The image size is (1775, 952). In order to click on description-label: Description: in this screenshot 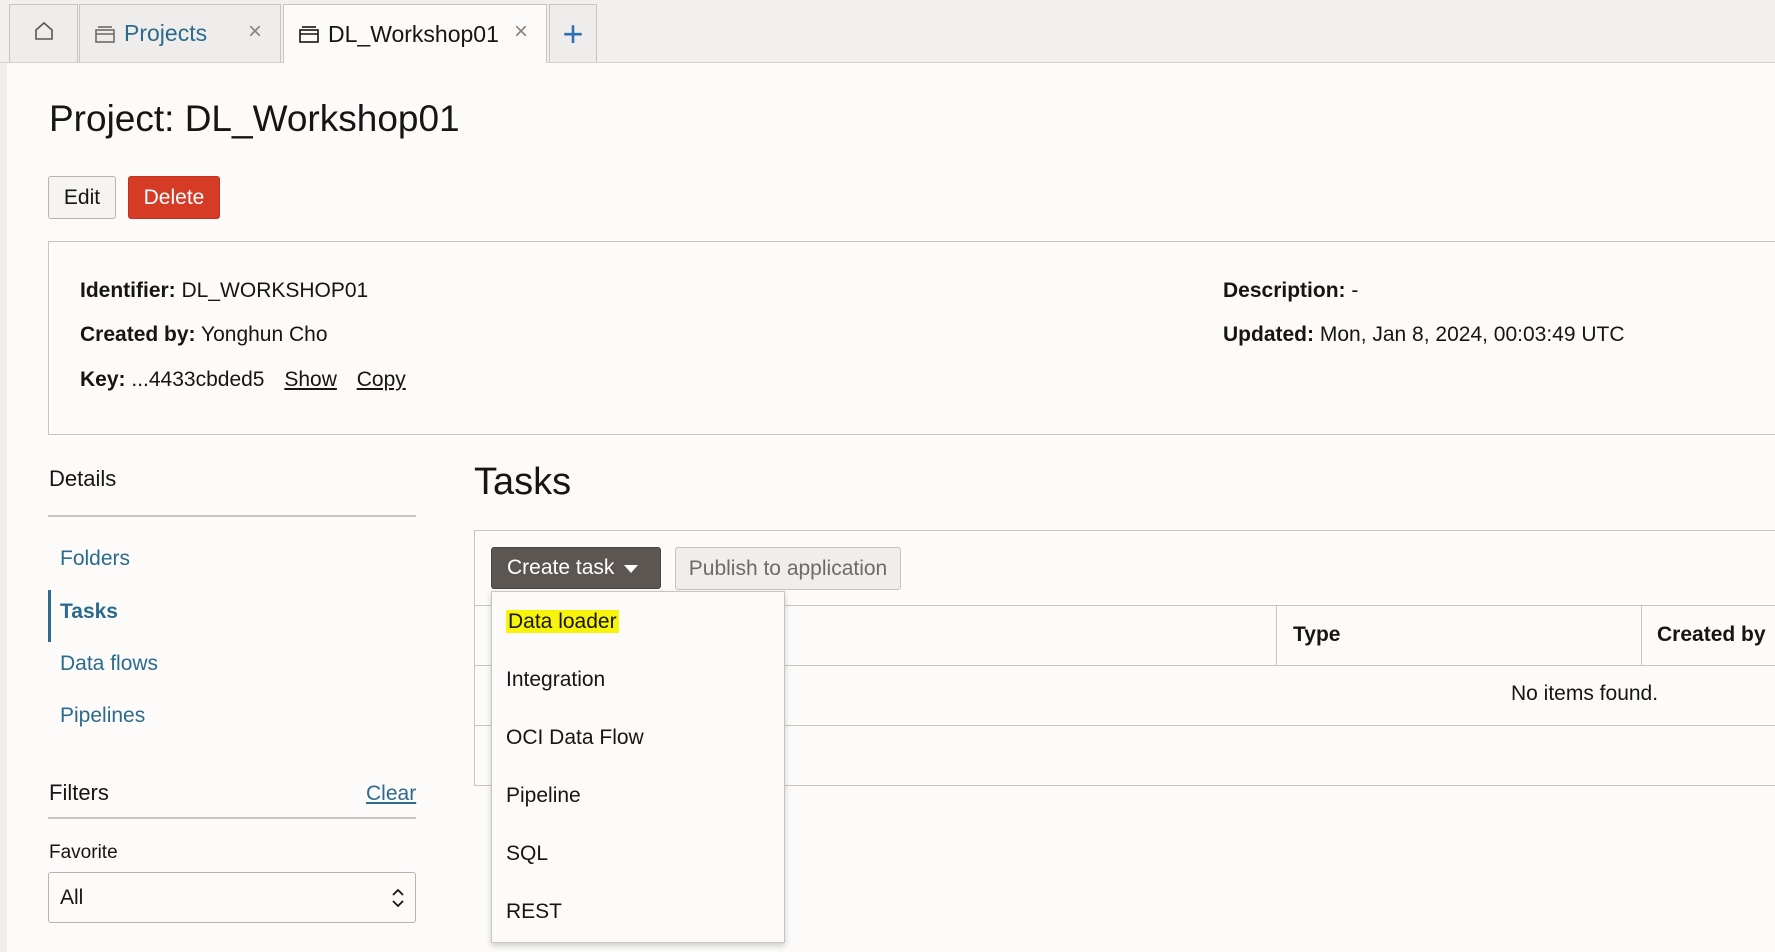, I will do `click(1284, 290)`.